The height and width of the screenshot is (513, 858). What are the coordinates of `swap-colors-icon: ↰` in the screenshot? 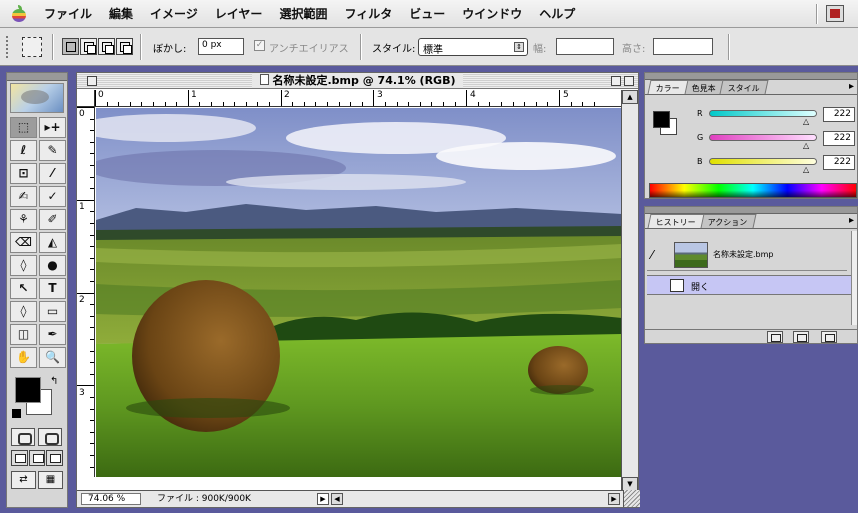 It's located at (54, 381).